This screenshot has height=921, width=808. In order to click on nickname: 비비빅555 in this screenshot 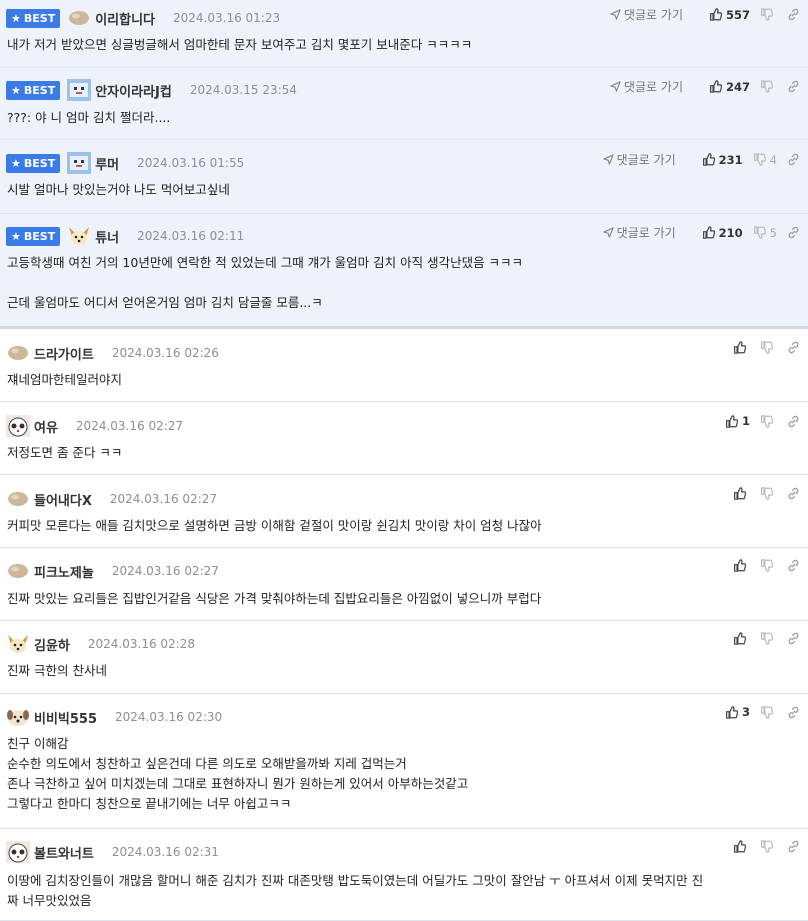, I will do `click(65, 717)`.